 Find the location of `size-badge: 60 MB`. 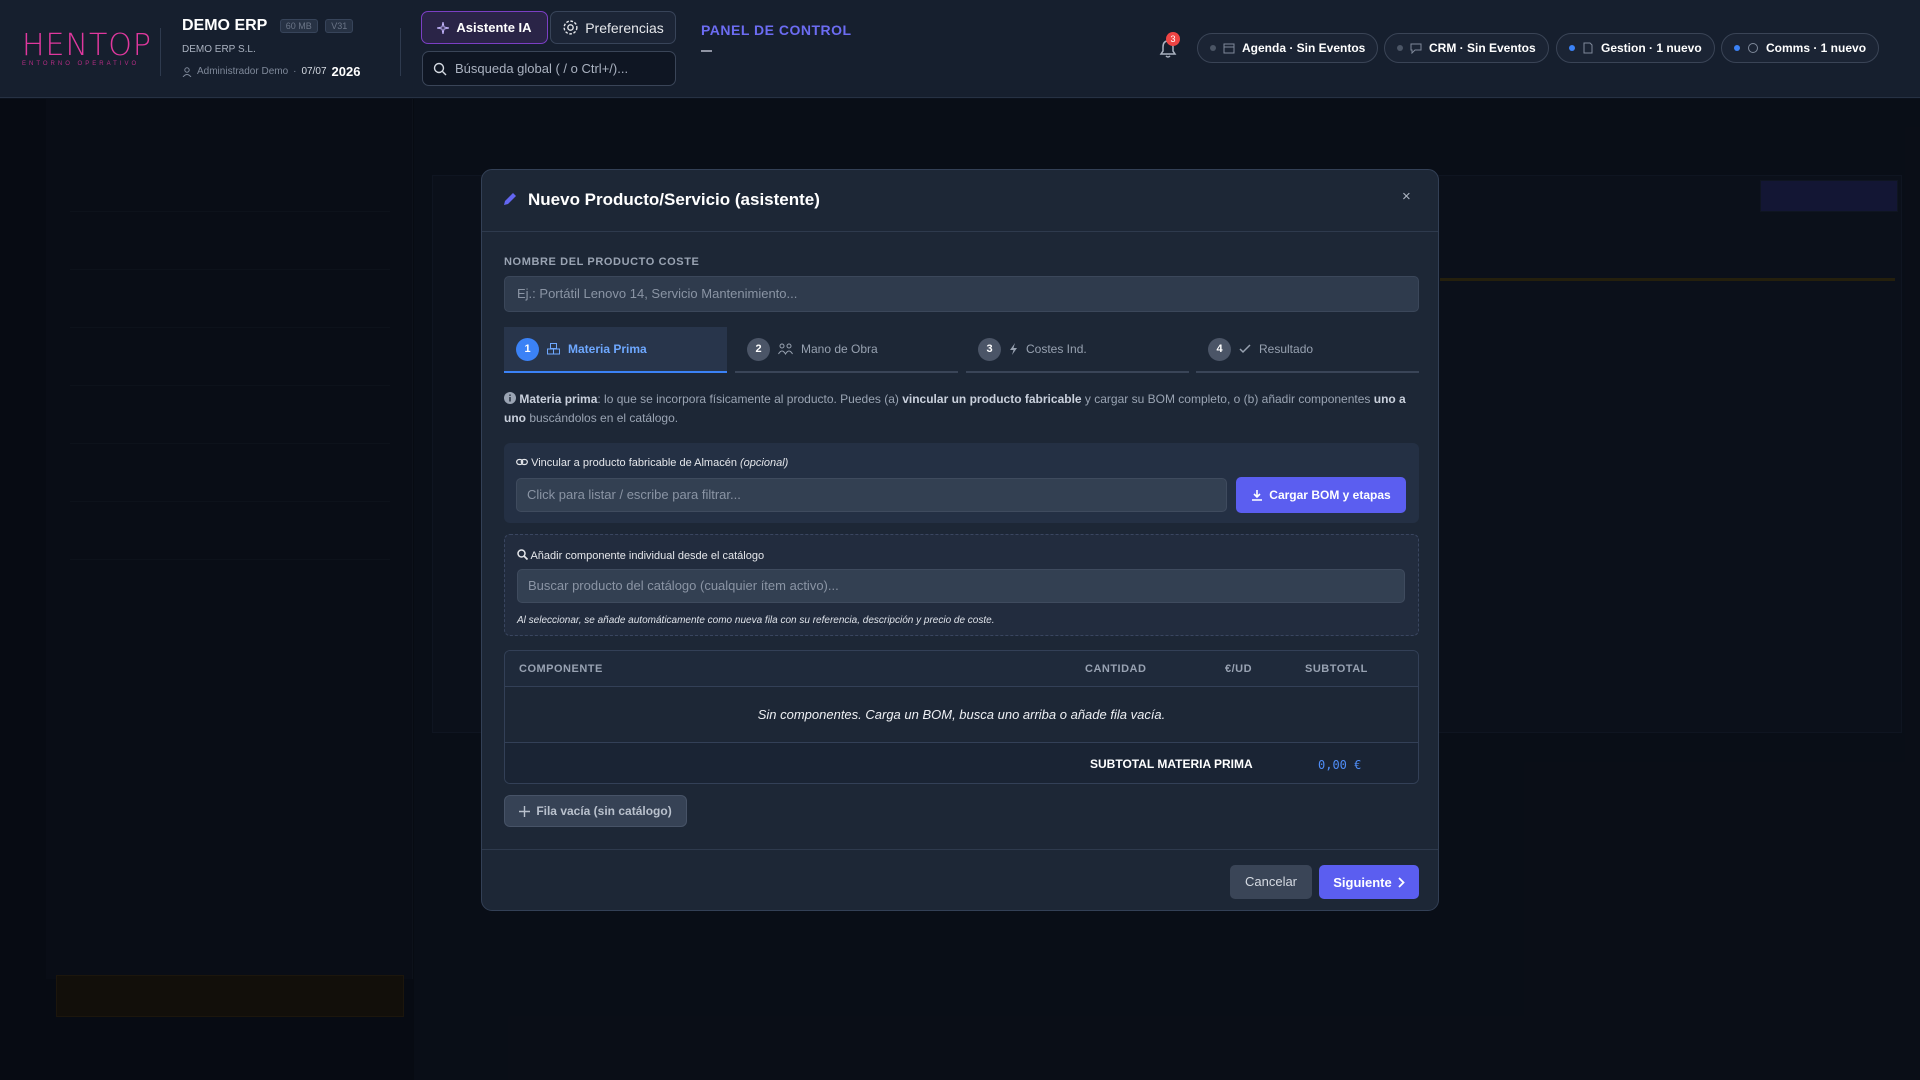

size-badge: 60 MB is located at coordinates (298, 25).